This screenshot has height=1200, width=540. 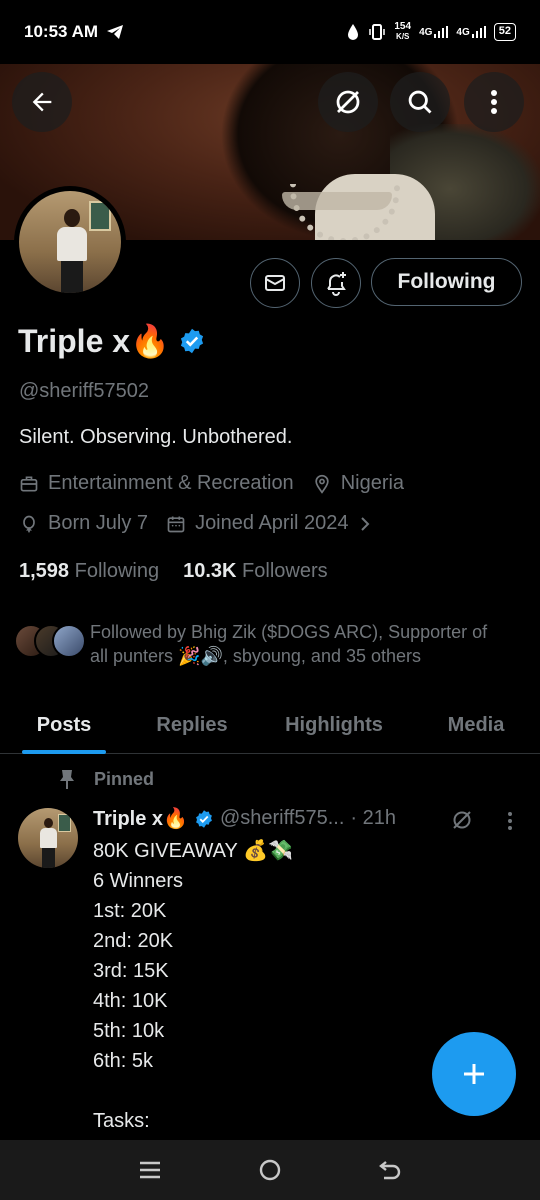 I want to click on menu-lines-icon, so click(x=150, y=1170).